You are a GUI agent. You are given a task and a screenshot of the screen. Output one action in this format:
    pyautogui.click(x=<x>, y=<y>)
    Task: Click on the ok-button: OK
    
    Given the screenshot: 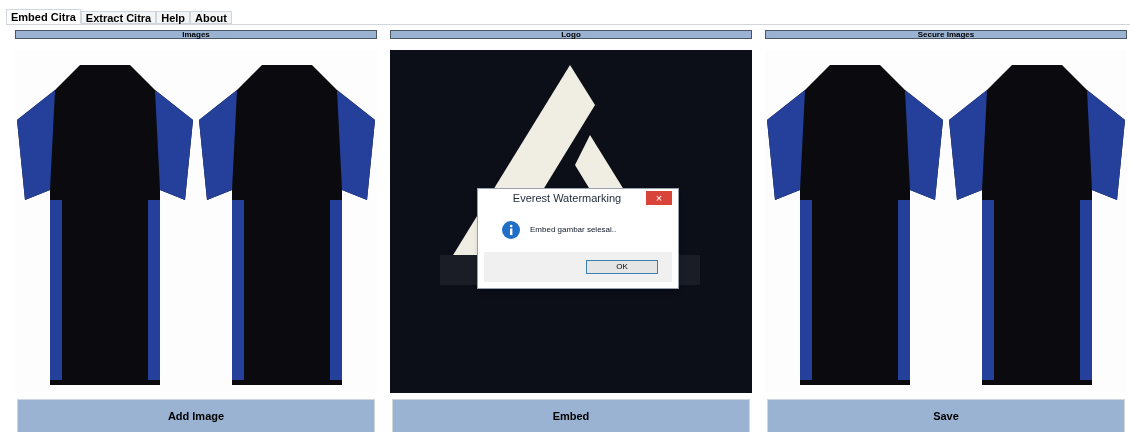 What is the action you would take?
    pyautogui.click(x=622, y=267)
    